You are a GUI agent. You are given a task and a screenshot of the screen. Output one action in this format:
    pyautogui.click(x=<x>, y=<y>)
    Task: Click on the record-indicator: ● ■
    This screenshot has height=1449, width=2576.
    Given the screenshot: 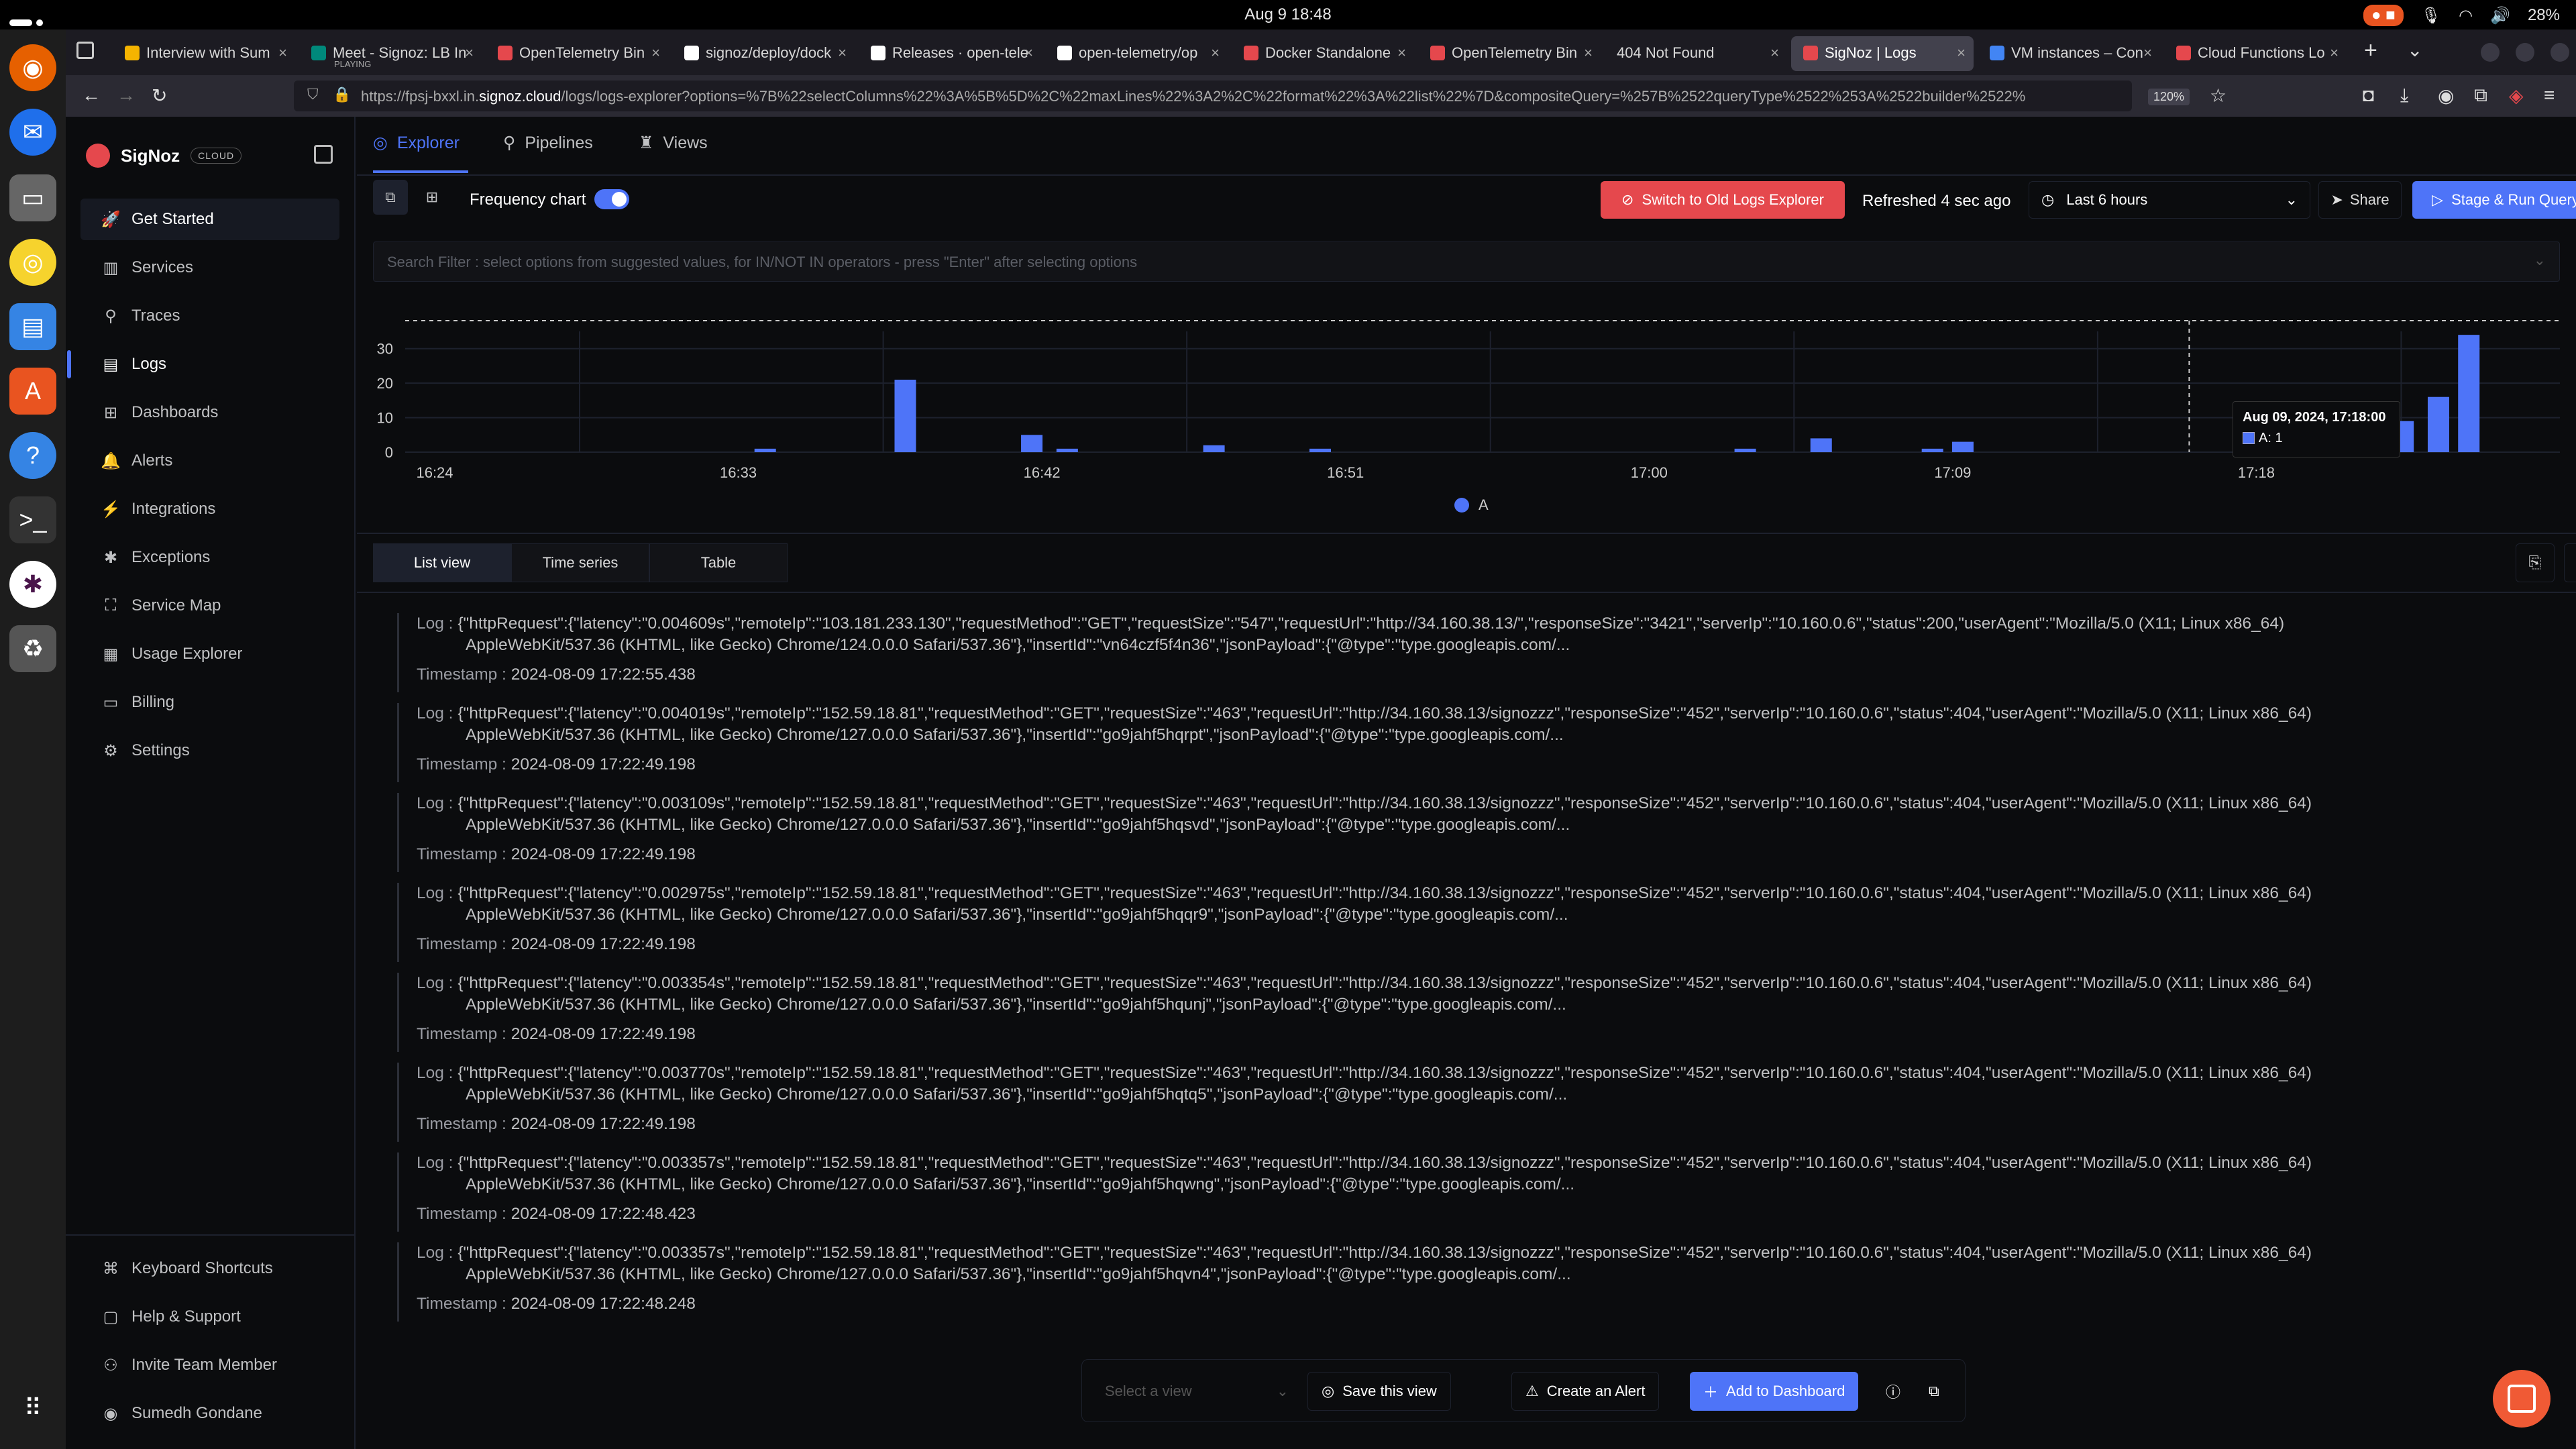 What is the action you would take?
    pyautogui.click(x=2383, y=15)
    